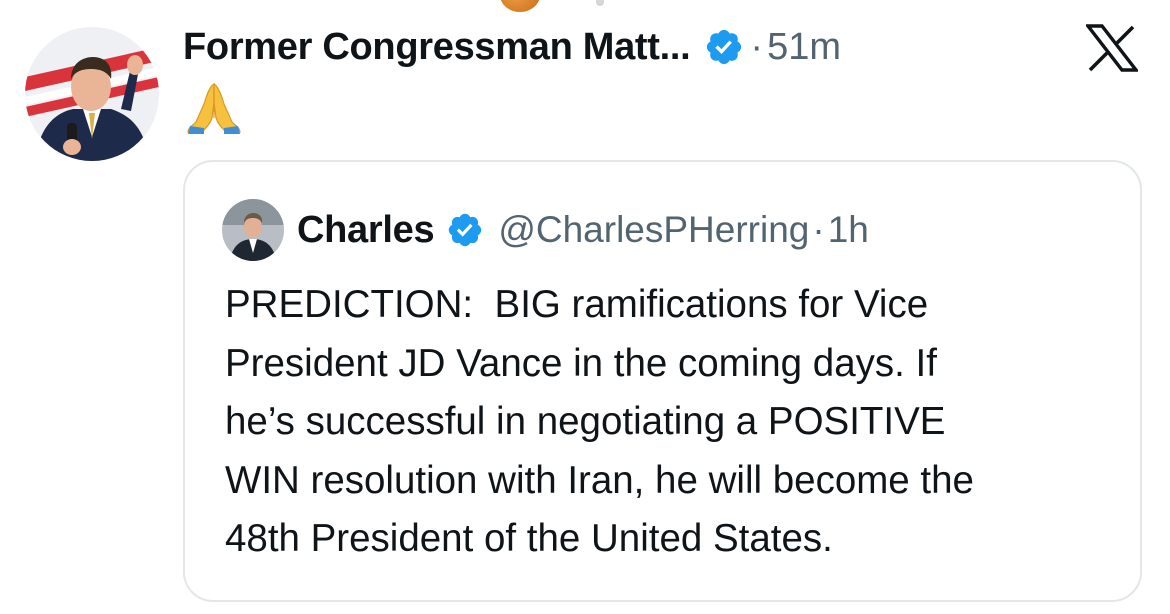 This screenshot has height=614, width=1170. I want to click on tweet-header: Former Congressman Matt... · 51m, so click(512, 47).